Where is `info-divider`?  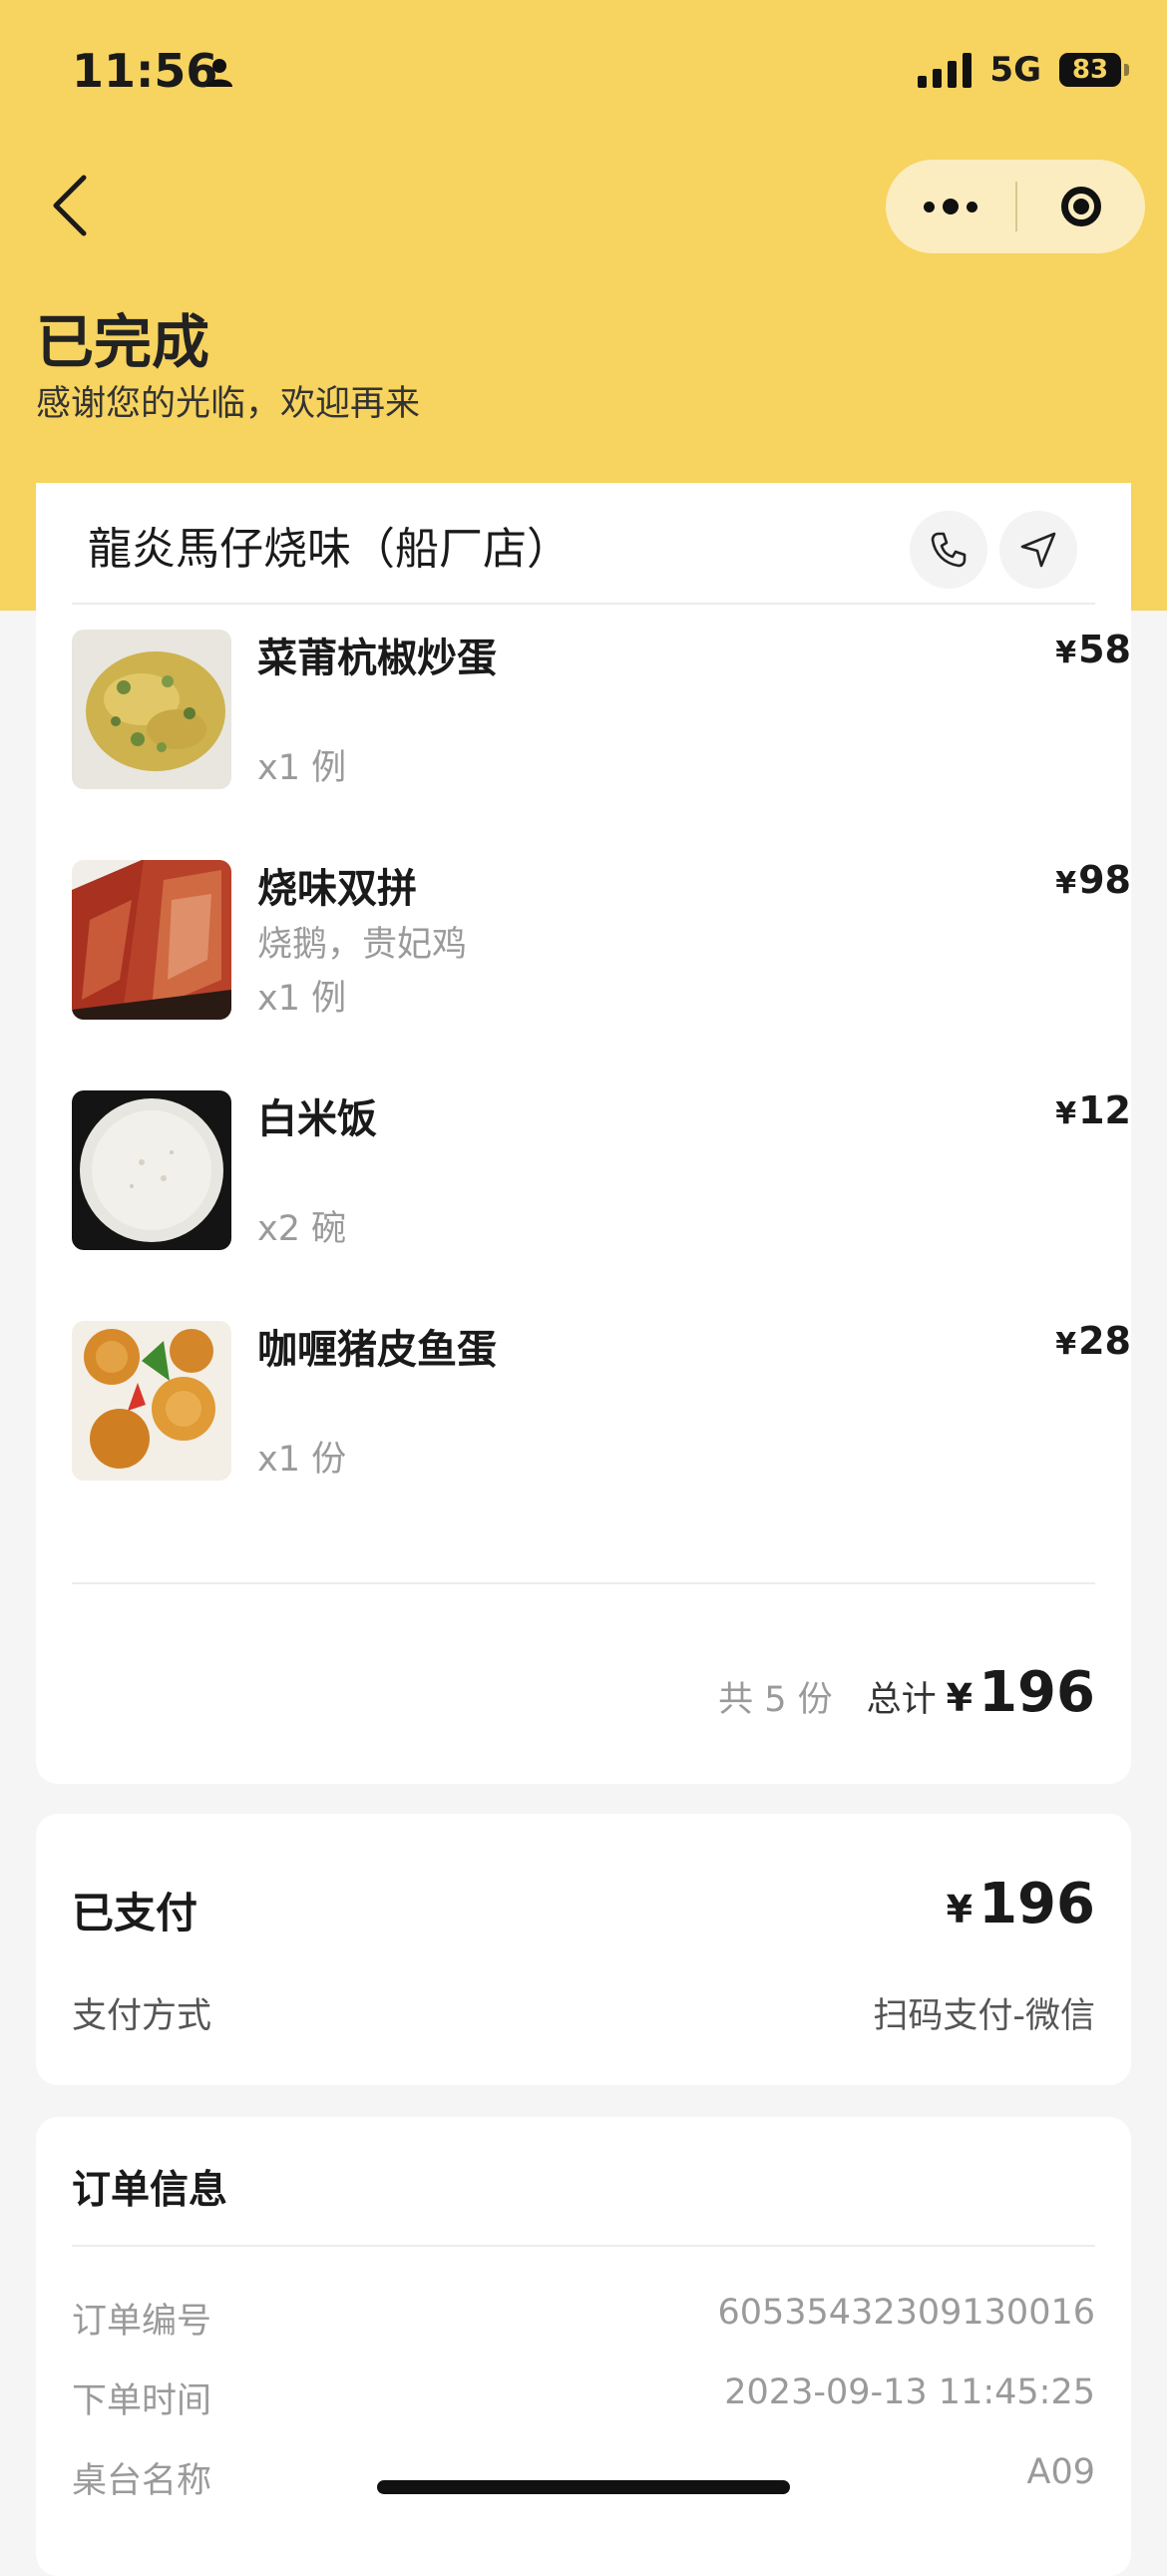
info-divider is located at coordinates (583, 2246).